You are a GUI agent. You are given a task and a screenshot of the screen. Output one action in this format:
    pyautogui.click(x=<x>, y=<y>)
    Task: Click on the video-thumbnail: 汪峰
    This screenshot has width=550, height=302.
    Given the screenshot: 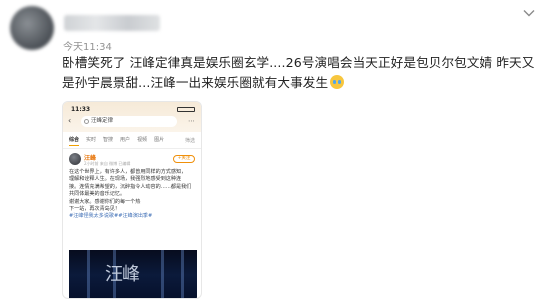 What is the action you would take?
    pyautogui.click(x=133, y=274)
    